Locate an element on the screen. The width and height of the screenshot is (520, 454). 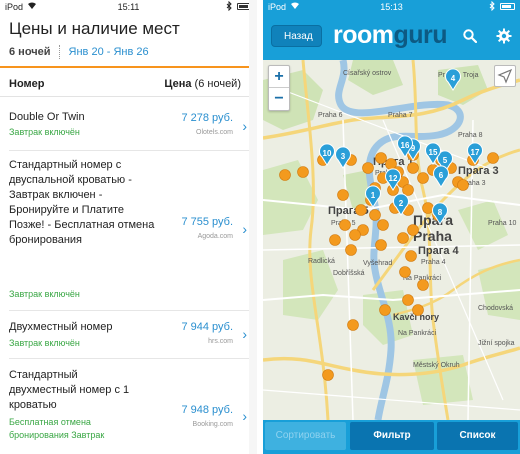
nights-count: 6 ночей is located at coordinates (30, 52).